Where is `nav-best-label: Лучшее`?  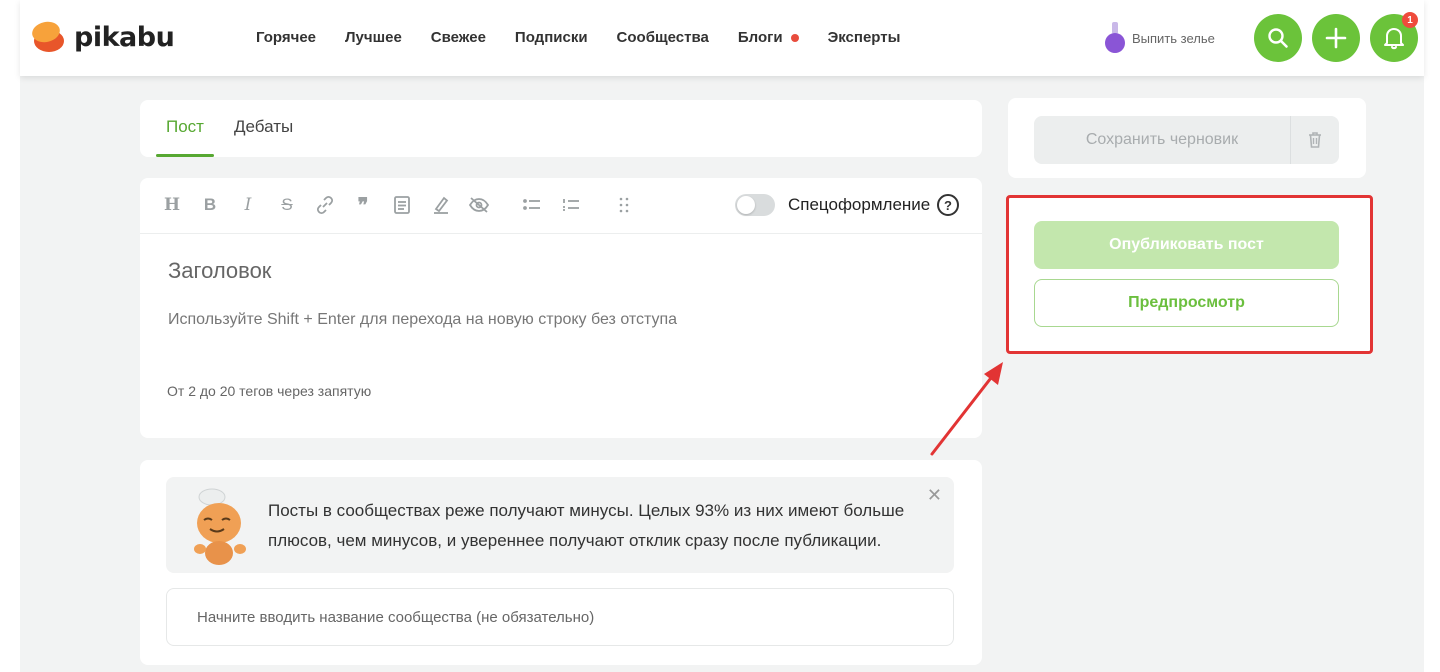
nav-best-label: Лучшее is located at coordinates (373, 37).